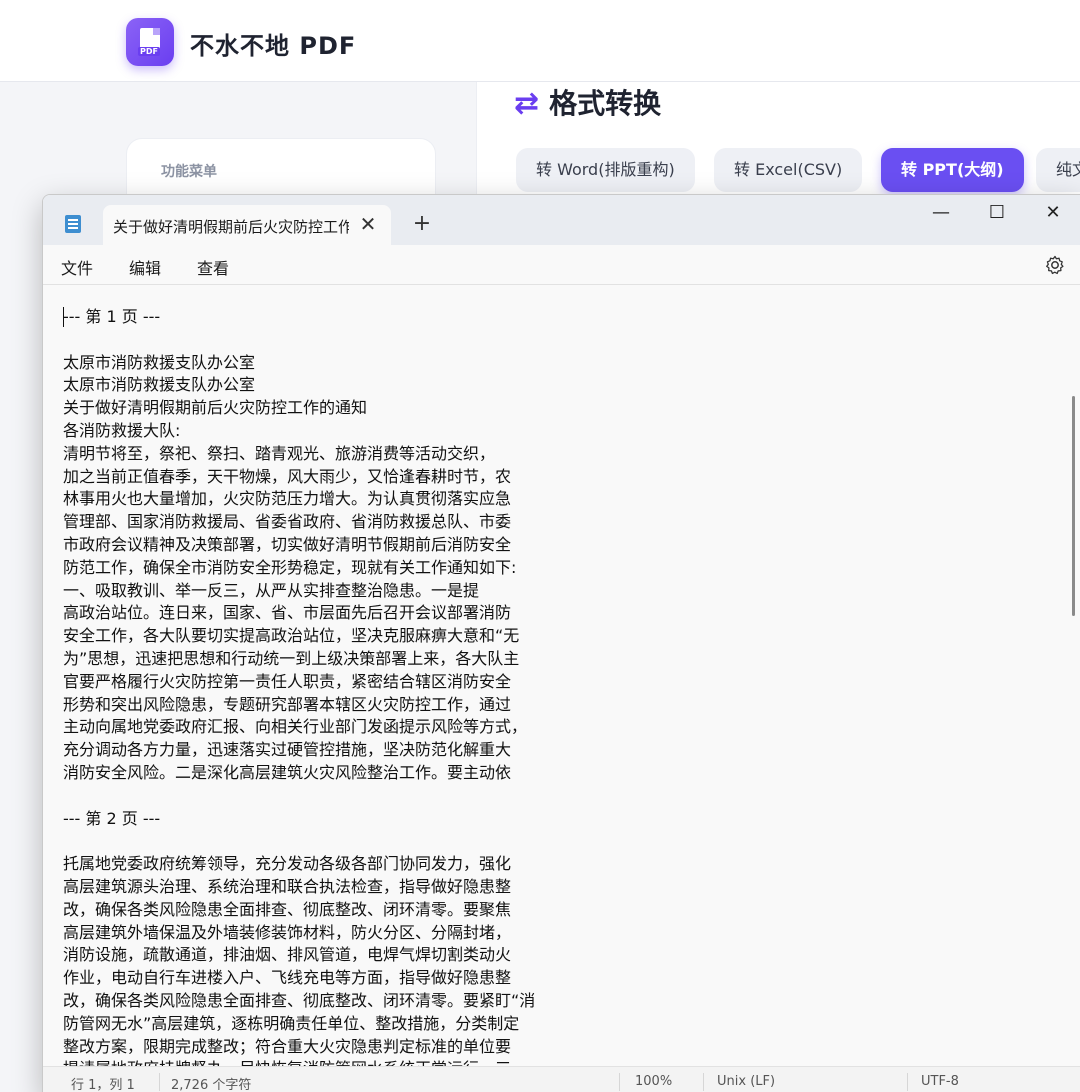  I want to click on text-line: 形势和突出风险隐患，专题研究部署本辖区火灾防控工作，通过, so click(287, 704).